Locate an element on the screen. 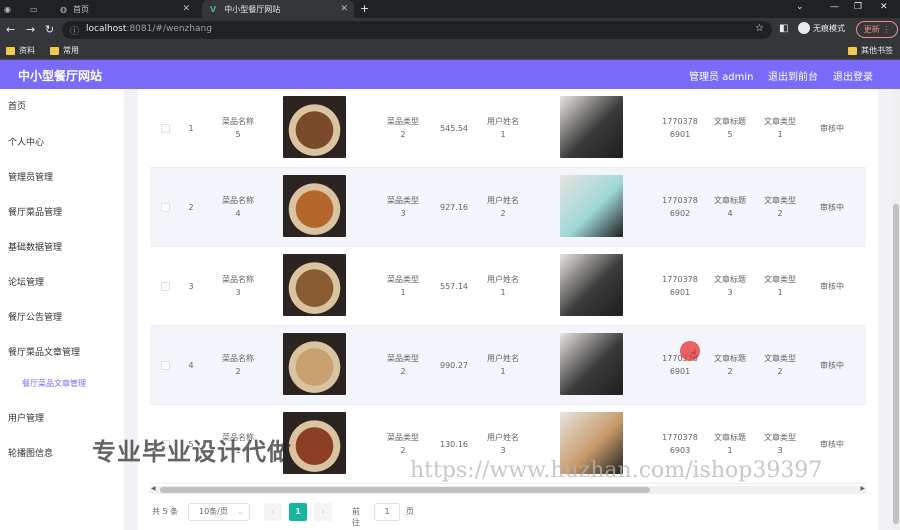 Image resolution: width=900 pixels, height=530 pixels. dish-type-value: 1 is located at coordinates (403, 292).